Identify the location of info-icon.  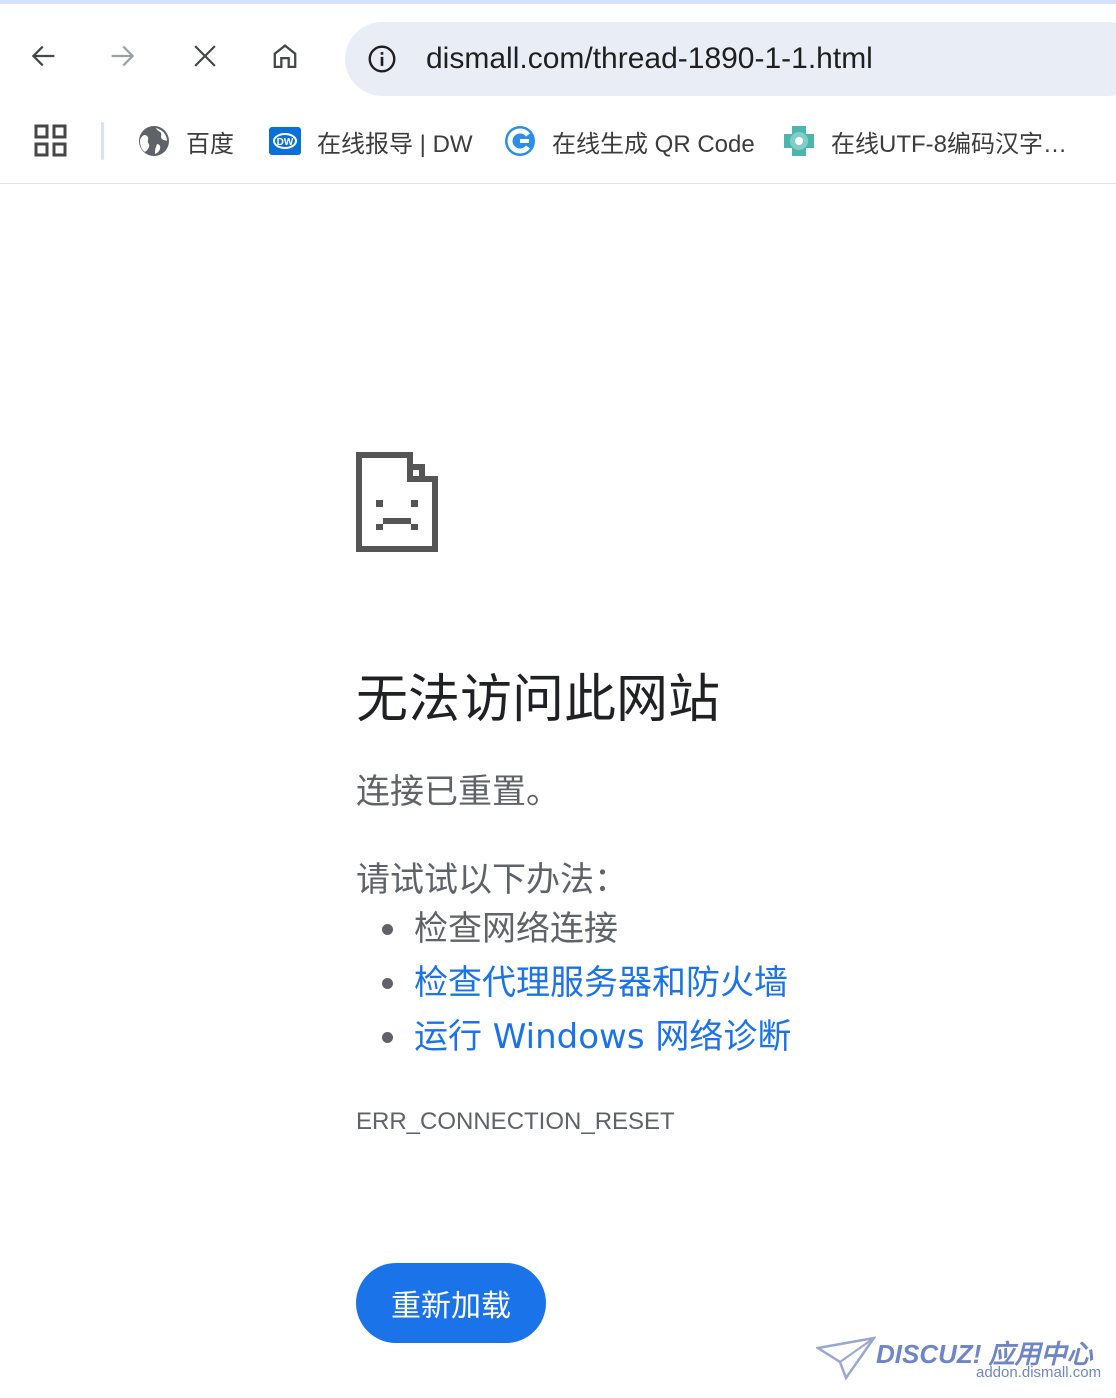
(382, 59).